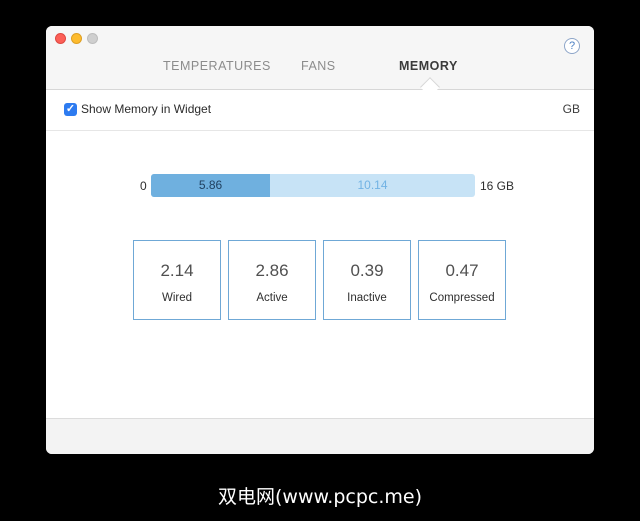 The width and height of the screenshot is (640, 521). Describe the element at coordinates (146, 109) in the screenshot. I see `show-in-widget-label: Show Memory in Widget` at that location.